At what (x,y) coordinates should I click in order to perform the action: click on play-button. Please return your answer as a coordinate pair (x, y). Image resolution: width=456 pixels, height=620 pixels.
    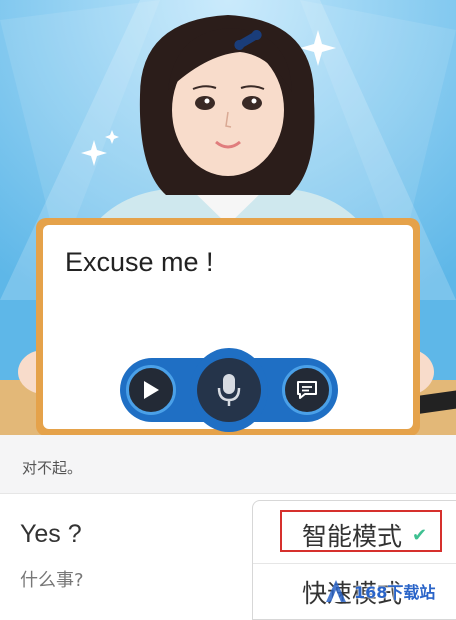
    Looking at the image, I should click on (151, 390).